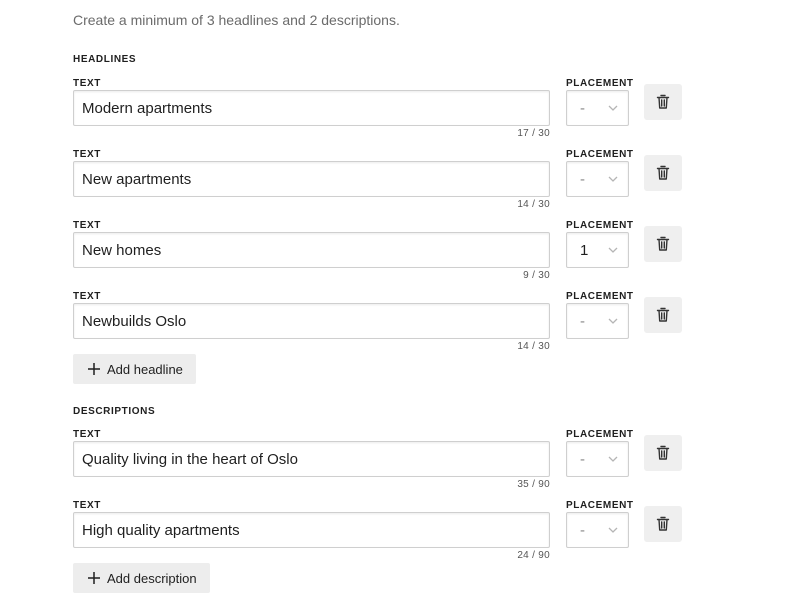 The height and width of the screenshot is (600, 800). What do you see at coordinates (533, 133) in the screenshot?
I see `character-counter: 17 / 30` at bounding box center [533, 133].